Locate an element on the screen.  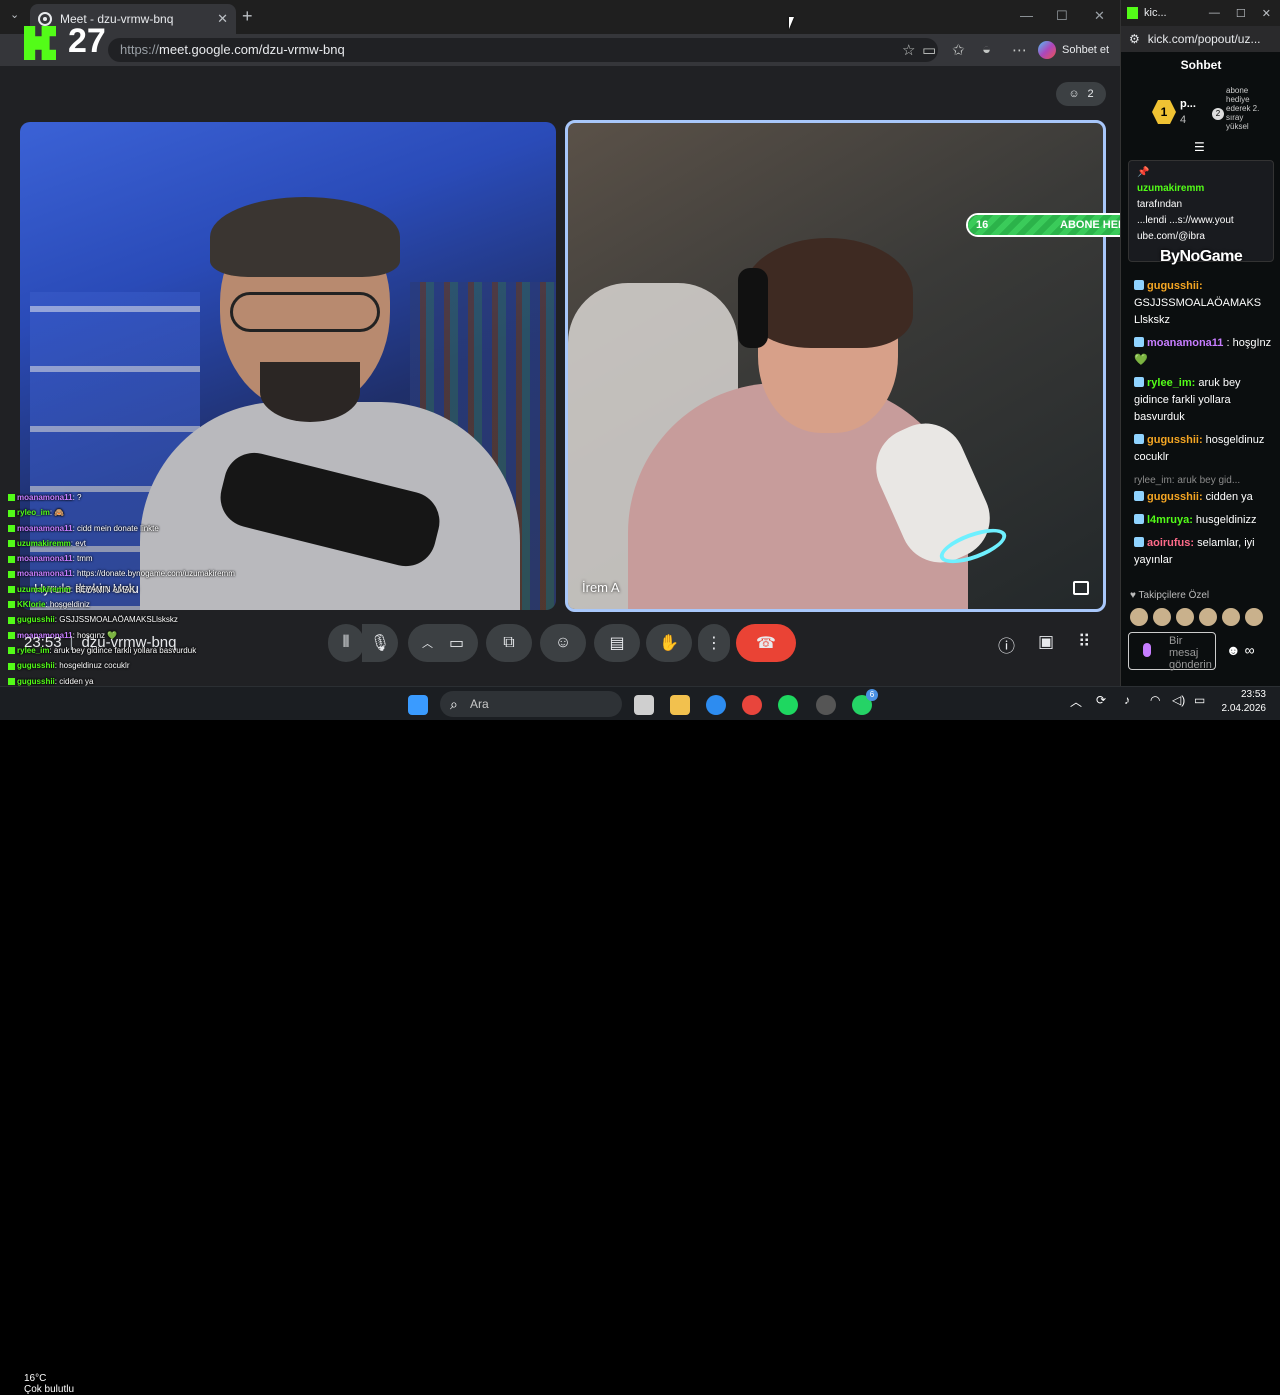
mouse-cursor is located at coordinates (794, 23).